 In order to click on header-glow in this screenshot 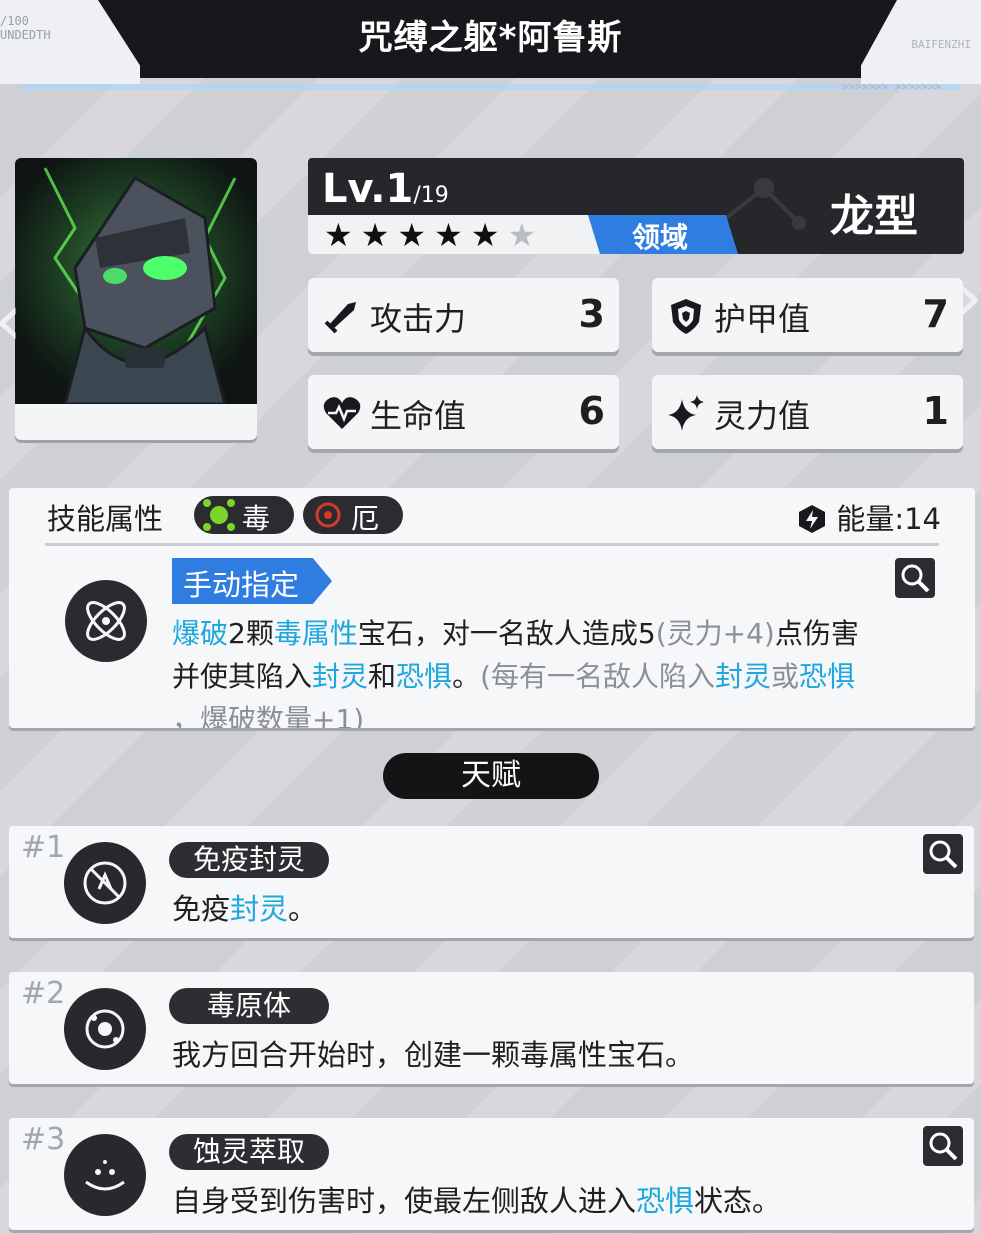, I will do `click(490, 87)`.